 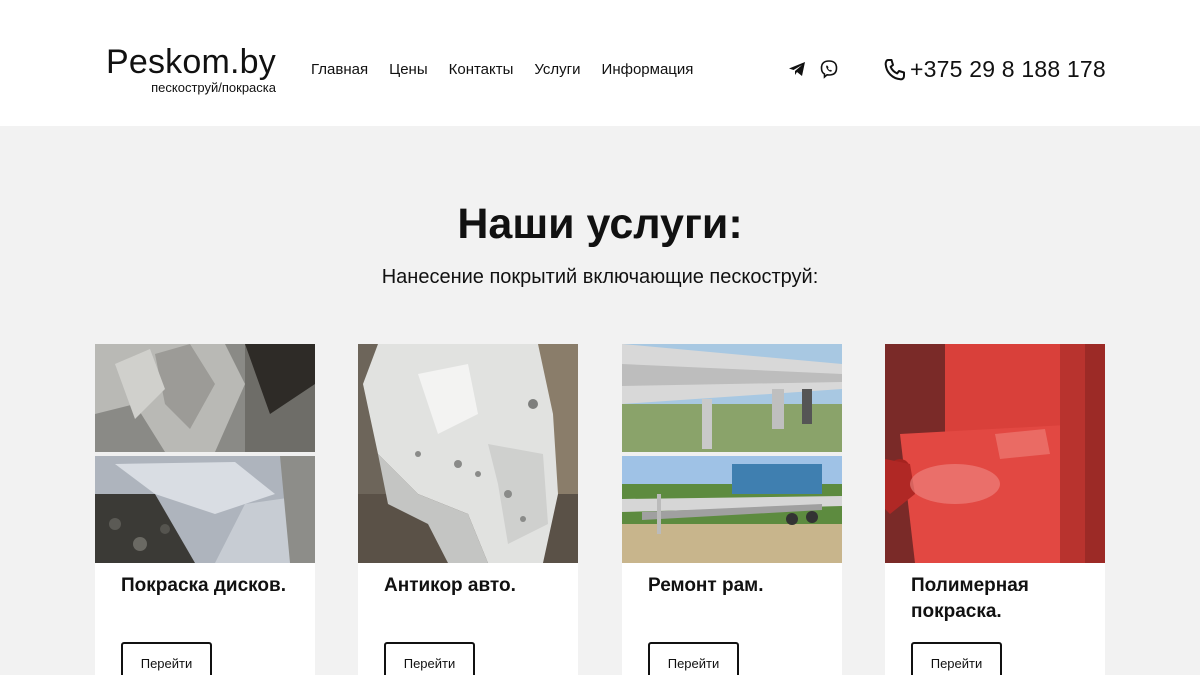 I want to click on service-title: Ремонт рам., so click(x=706, y=585).